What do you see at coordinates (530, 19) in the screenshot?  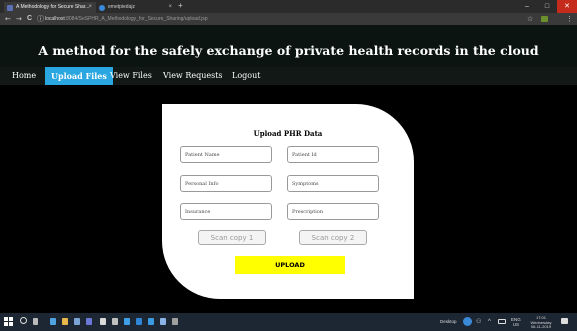 I see `bookmark-star-icon: ☆` at bounding box center [530, 19].